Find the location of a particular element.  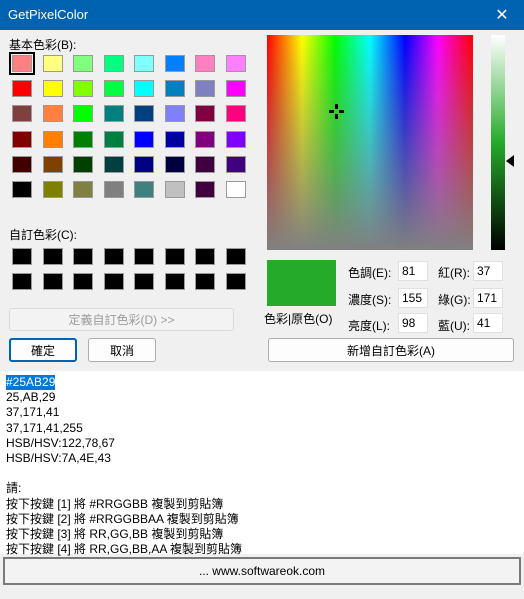

close-button: ✕ is located at coordinates (502, 15).